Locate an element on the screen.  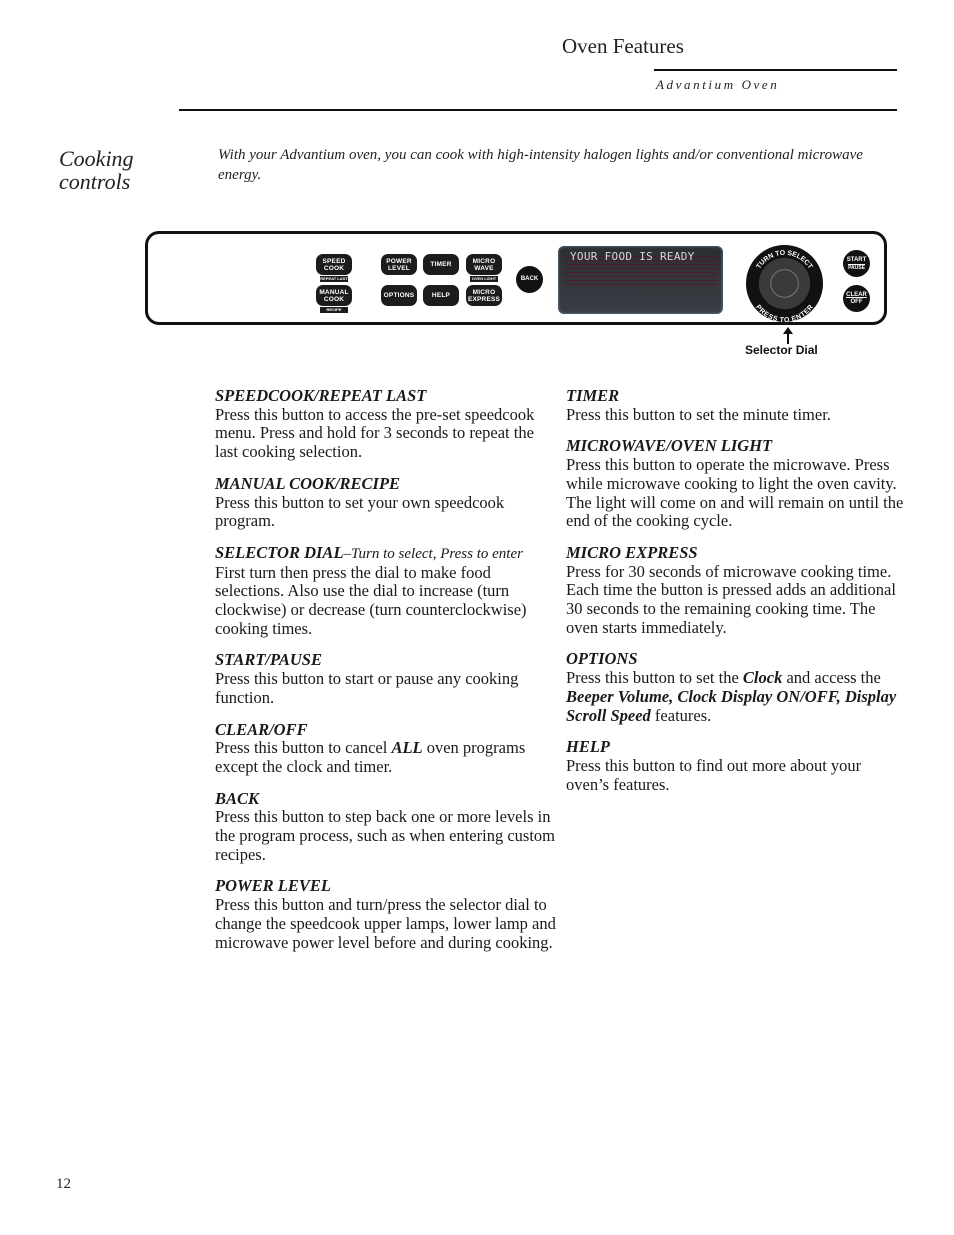
description-heading-sub: –Turn to select, Press to enter is located at coordinates (433, 553).